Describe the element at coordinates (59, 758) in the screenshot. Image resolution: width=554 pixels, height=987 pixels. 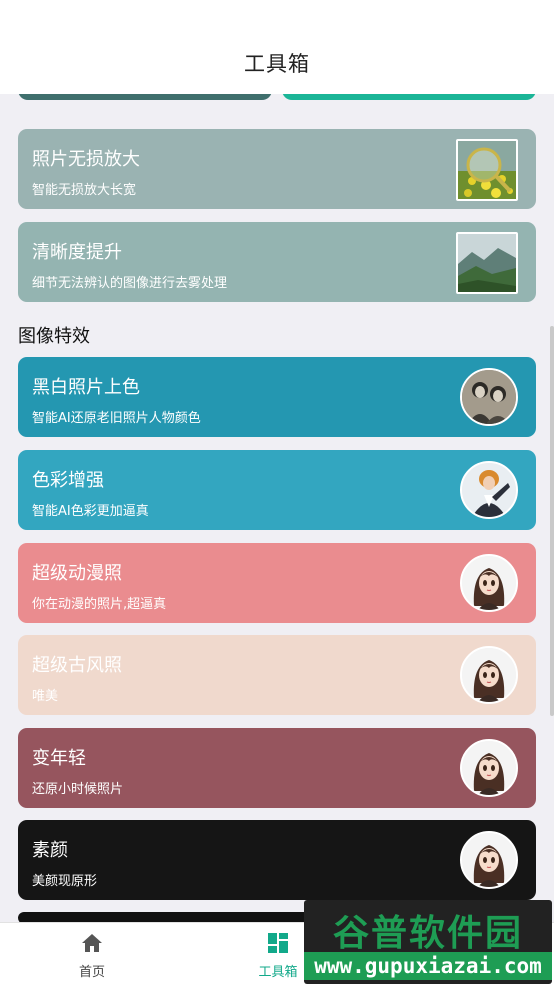
I see `card-title: 变年轻` at that location.